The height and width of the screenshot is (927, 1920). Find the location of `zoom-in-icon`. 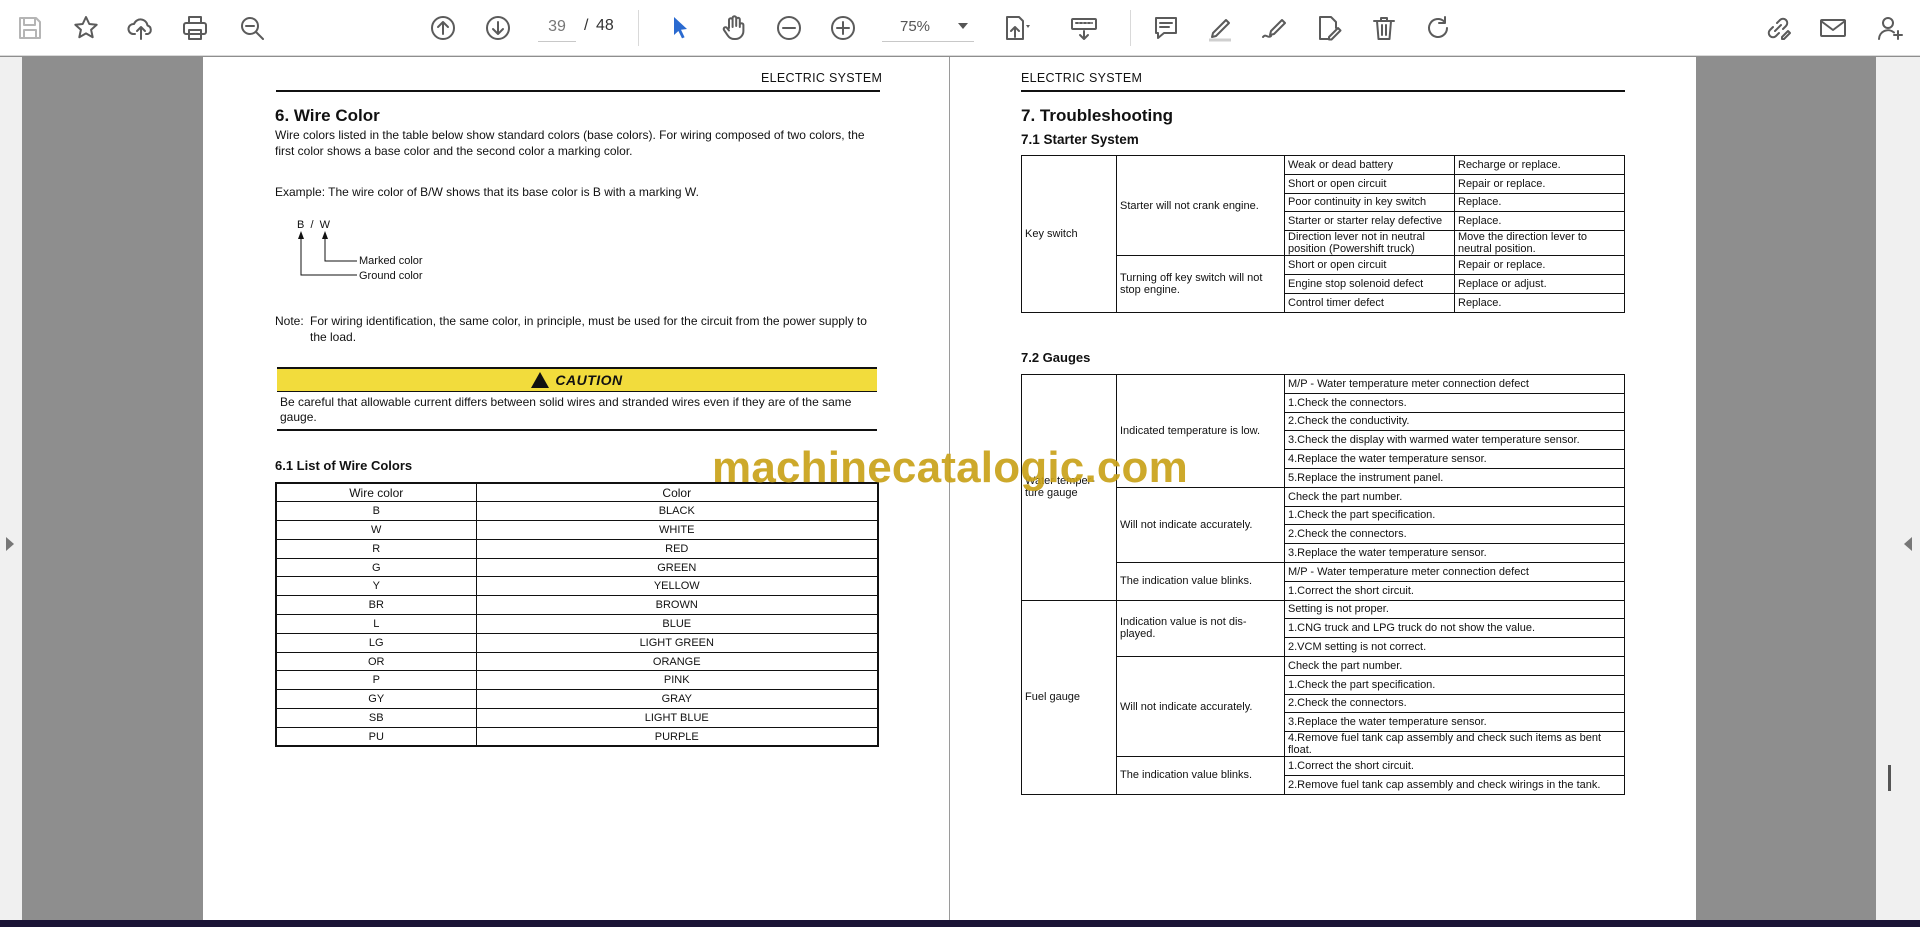

zoom-in-icon is located at coordinates (843, 28).